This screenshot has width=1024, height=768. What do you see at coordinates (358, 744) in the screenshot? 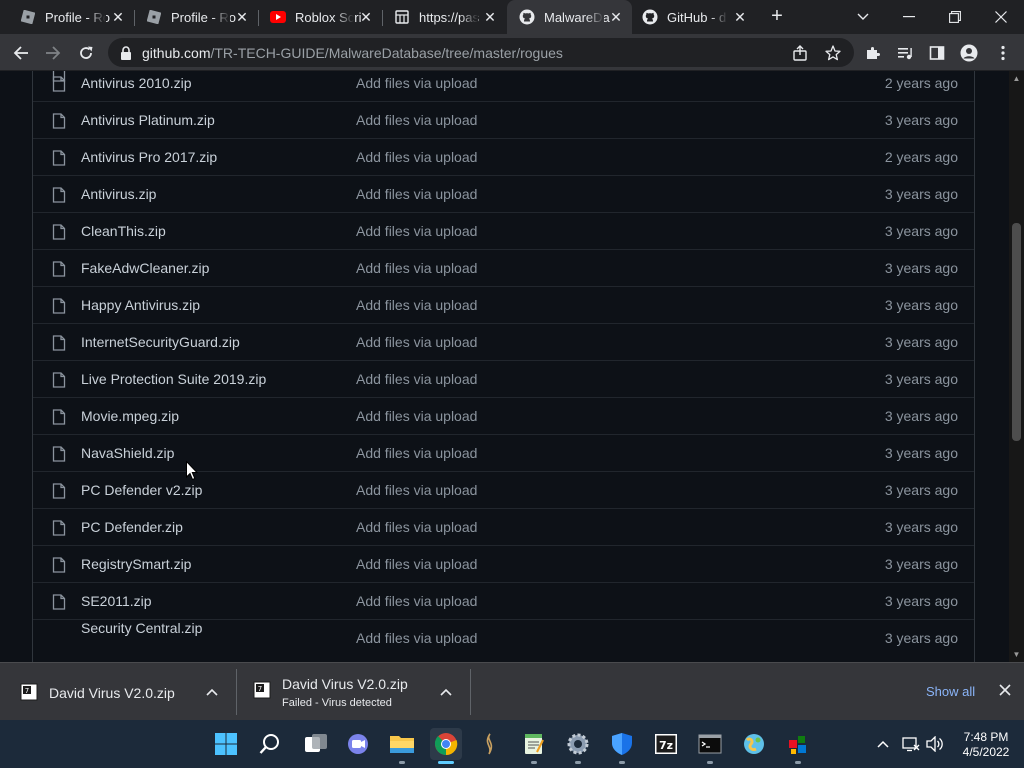
I see `chat-icon` at bounding box center [358, 744].